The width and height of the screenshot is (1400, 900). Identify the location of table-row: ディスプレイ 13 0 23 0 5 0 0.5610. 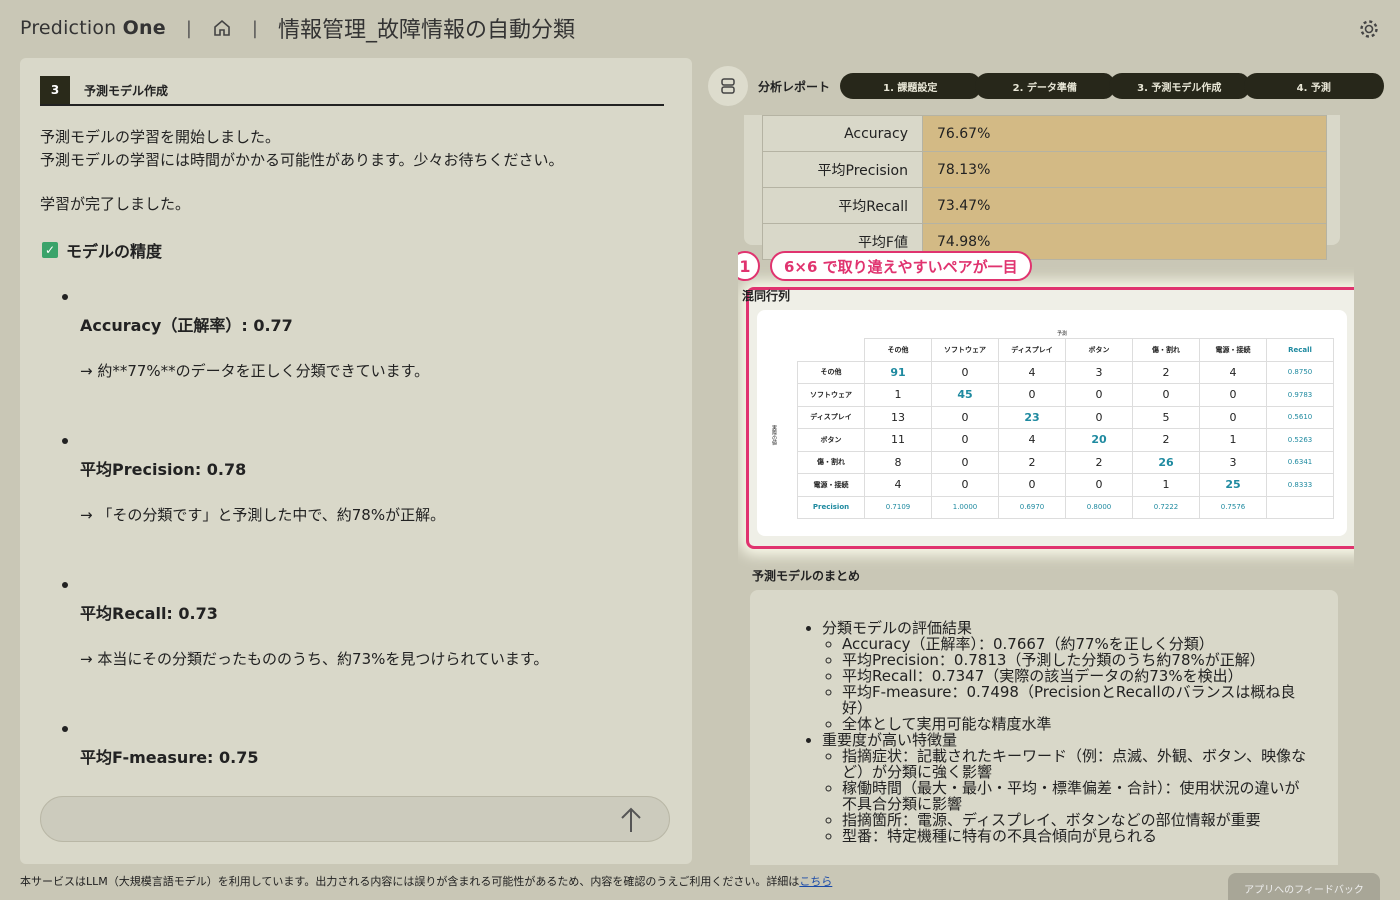
(1065, 417).